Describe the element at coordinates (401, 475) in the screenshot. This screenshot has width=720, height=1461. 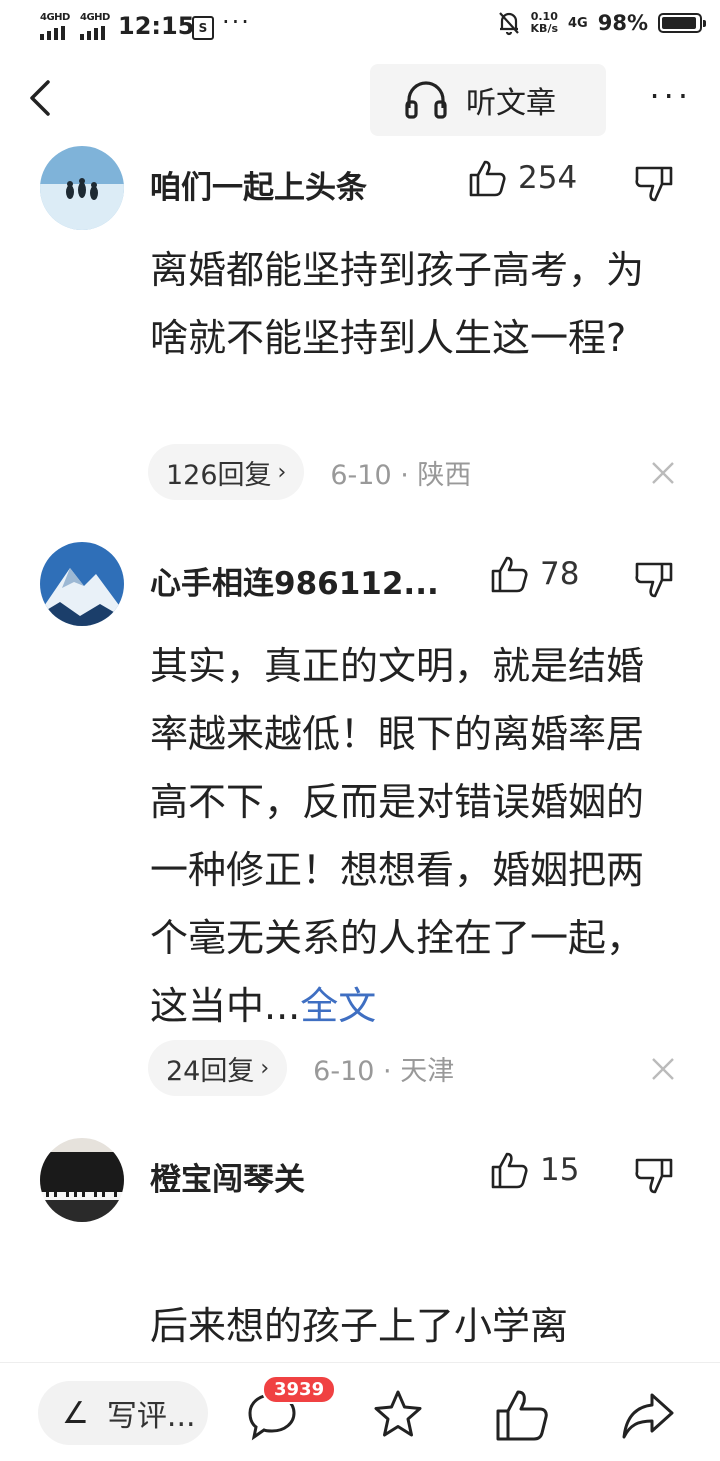
I see `date-location: 6-10 · 陕西` at that location.